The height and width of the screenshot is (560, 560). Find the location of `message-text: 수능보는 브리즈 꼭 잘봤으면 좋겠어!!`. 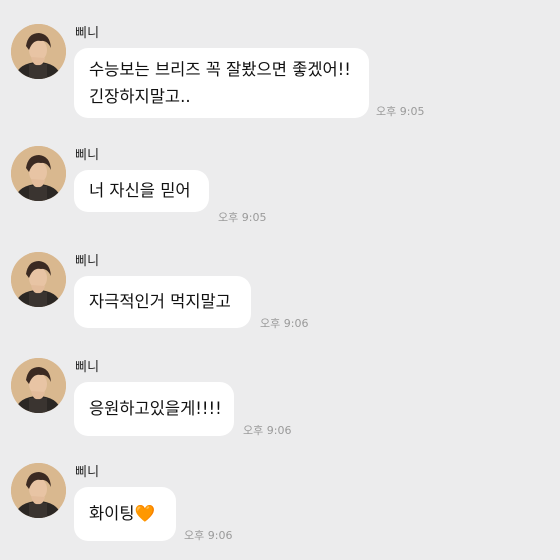

message-text: 수능보는 브리즈 꼭 잘봤으면 좋겠어!! is located at coordinates (220, 69).